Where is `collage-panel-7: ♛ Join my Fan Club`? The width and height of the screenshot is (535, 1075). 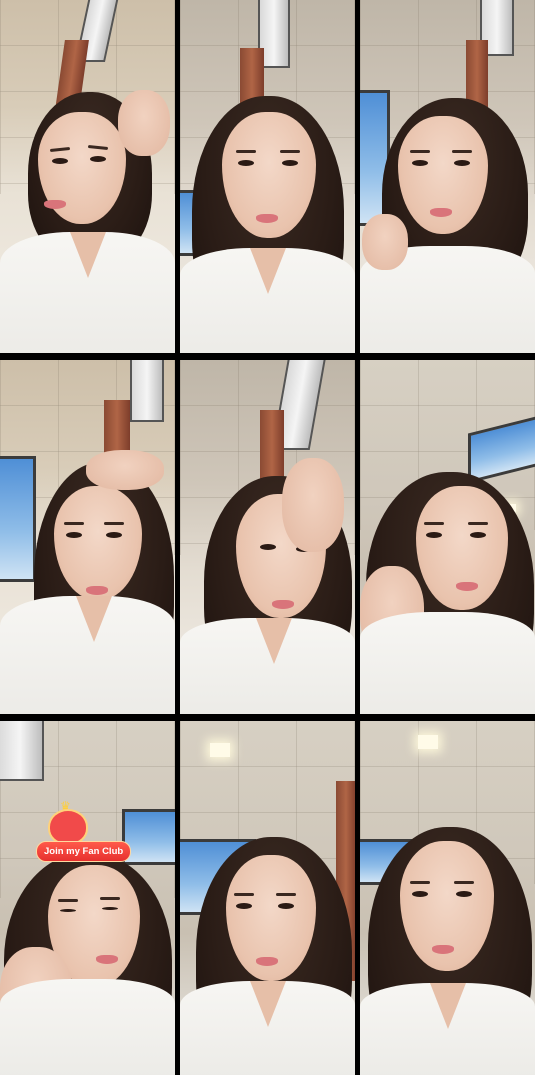 collage-panel-7: ♛ Join my Fan Club is located at coordinates (87, 898).